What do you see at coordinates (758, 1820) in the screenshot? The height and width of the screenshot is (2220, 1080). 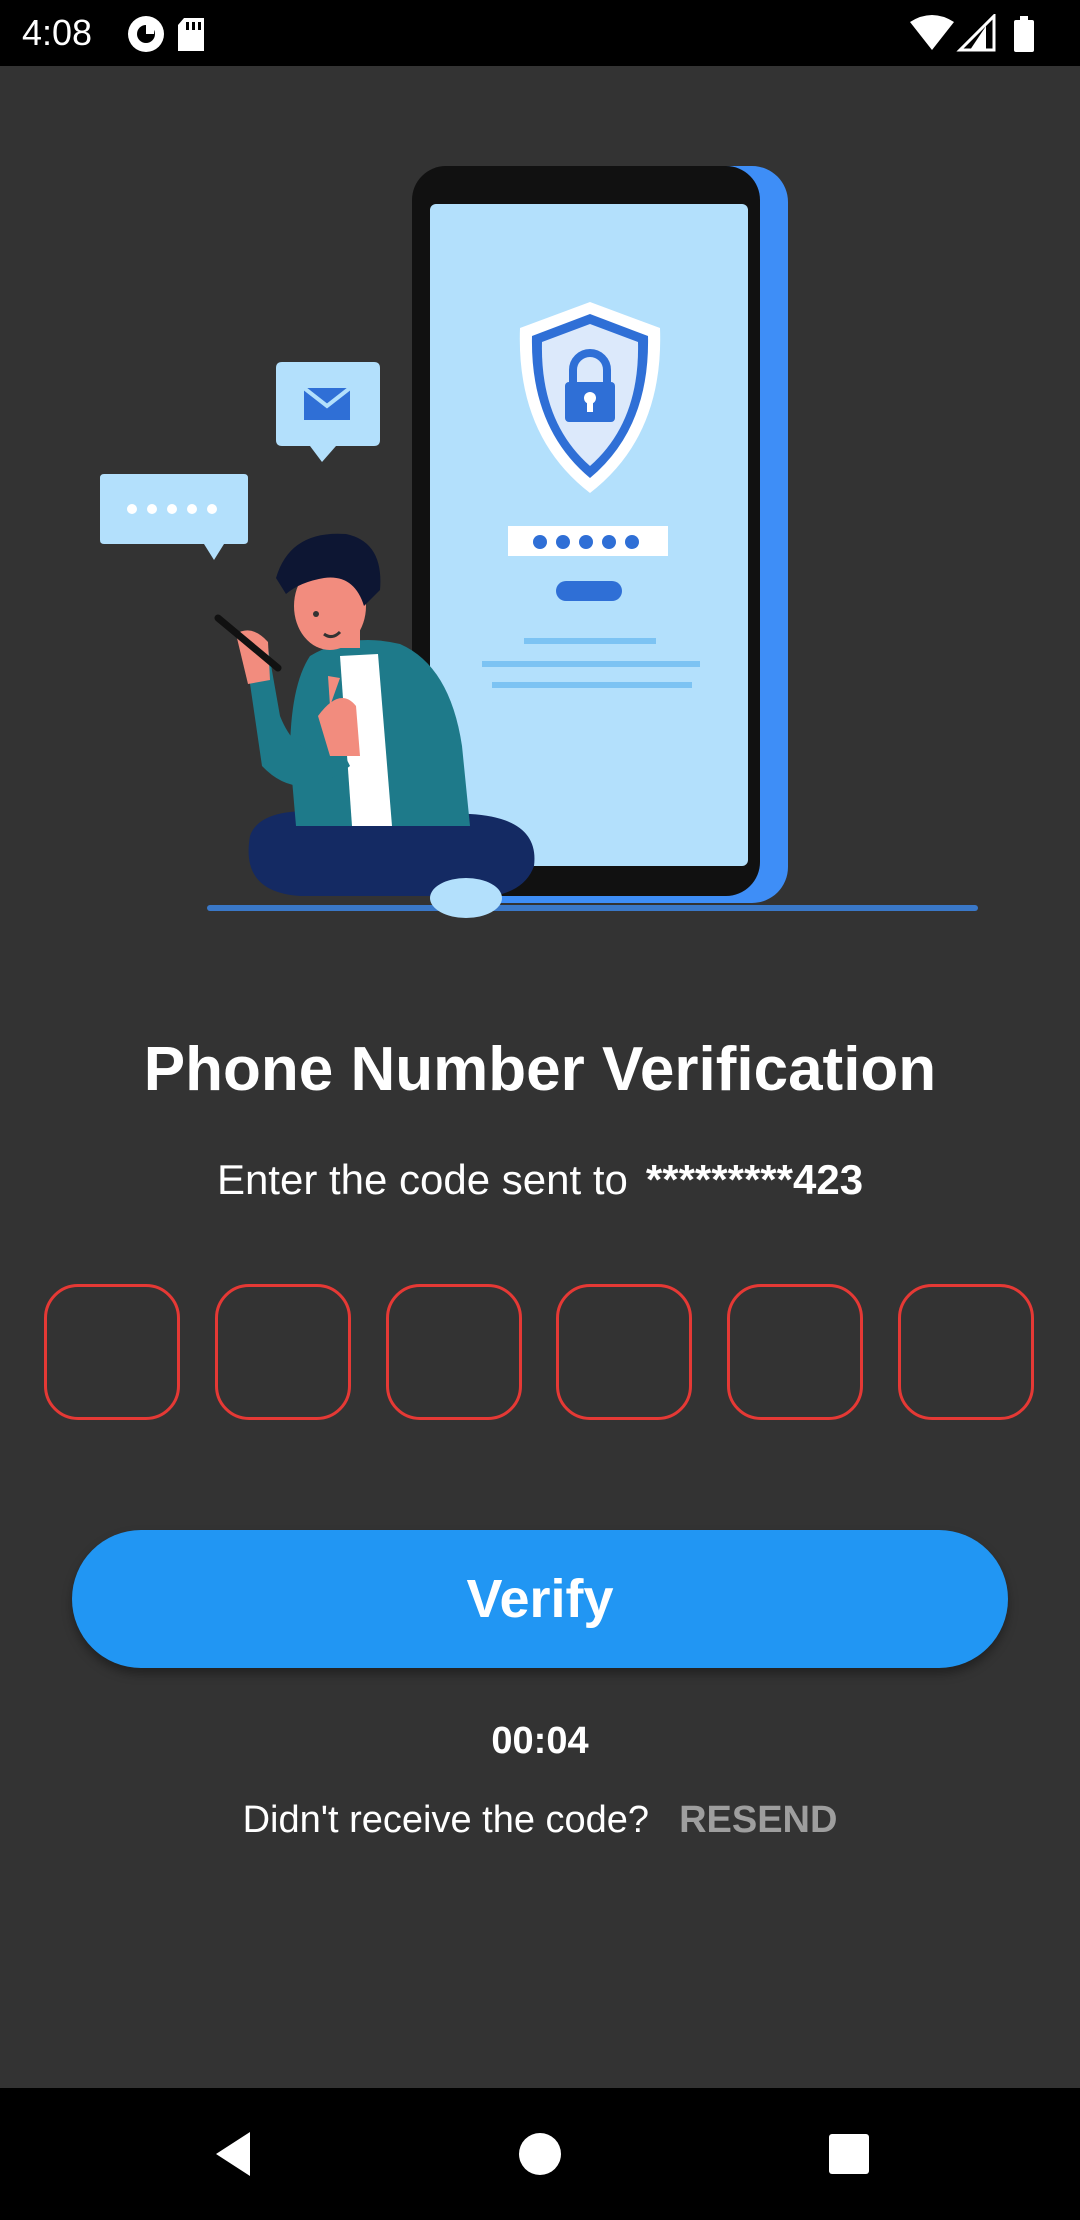 I see `resend-button: RESEND` at bounding box center [758, 1820].